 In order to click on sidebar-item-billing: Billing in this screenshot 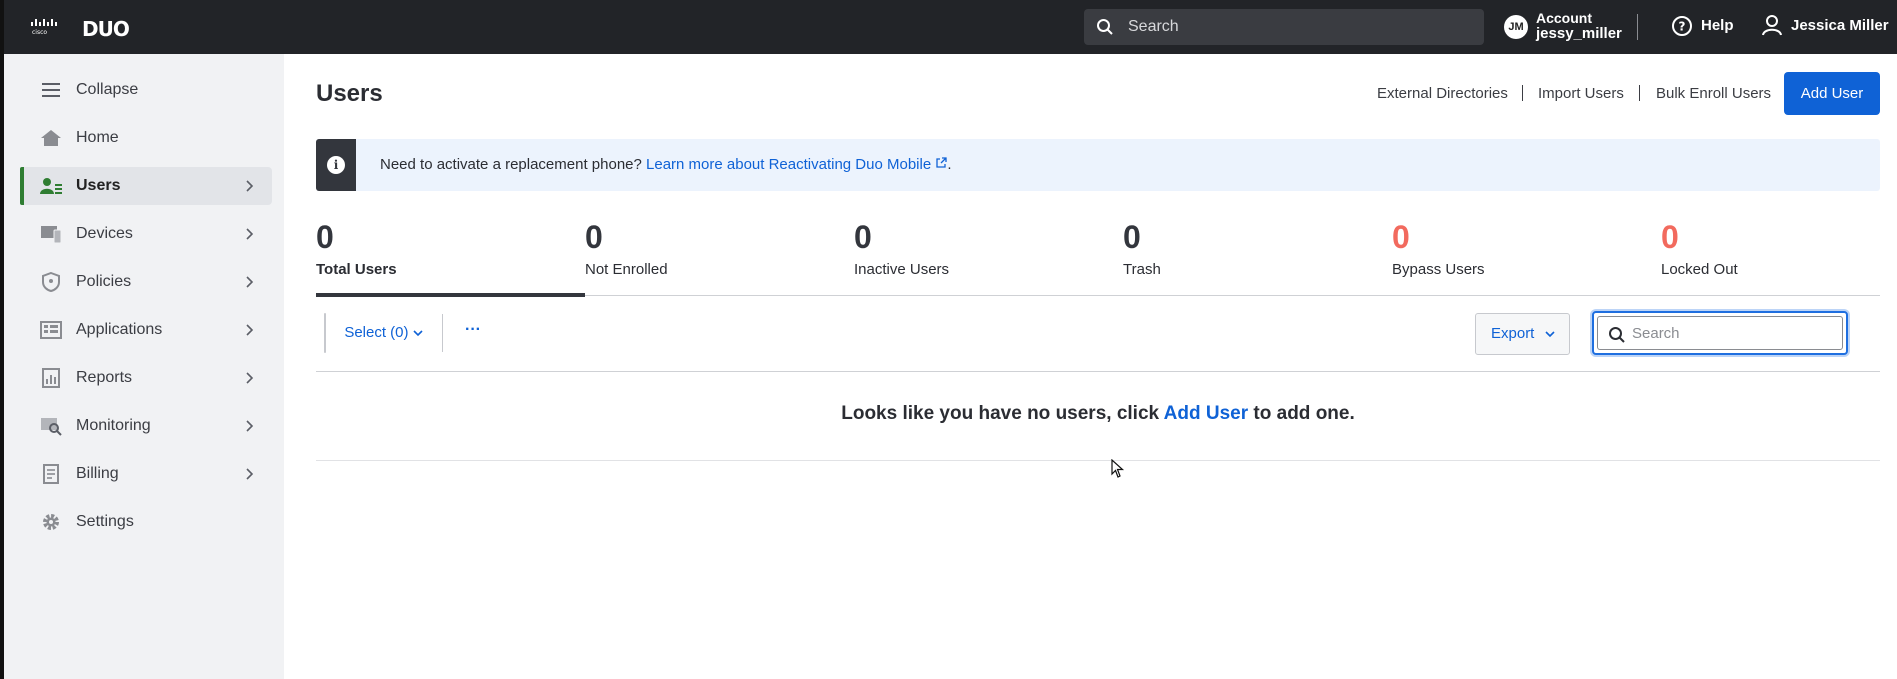, I will do `click(146, 474)`.